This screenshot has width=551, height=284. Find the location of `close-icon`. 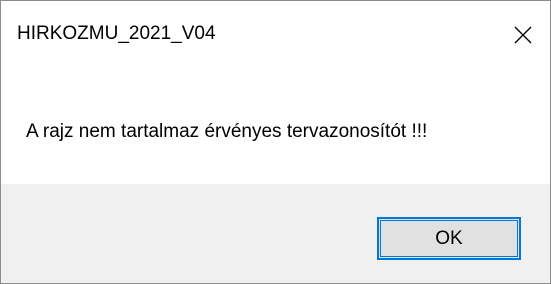

close-icon is located at coordinates (523, 35).